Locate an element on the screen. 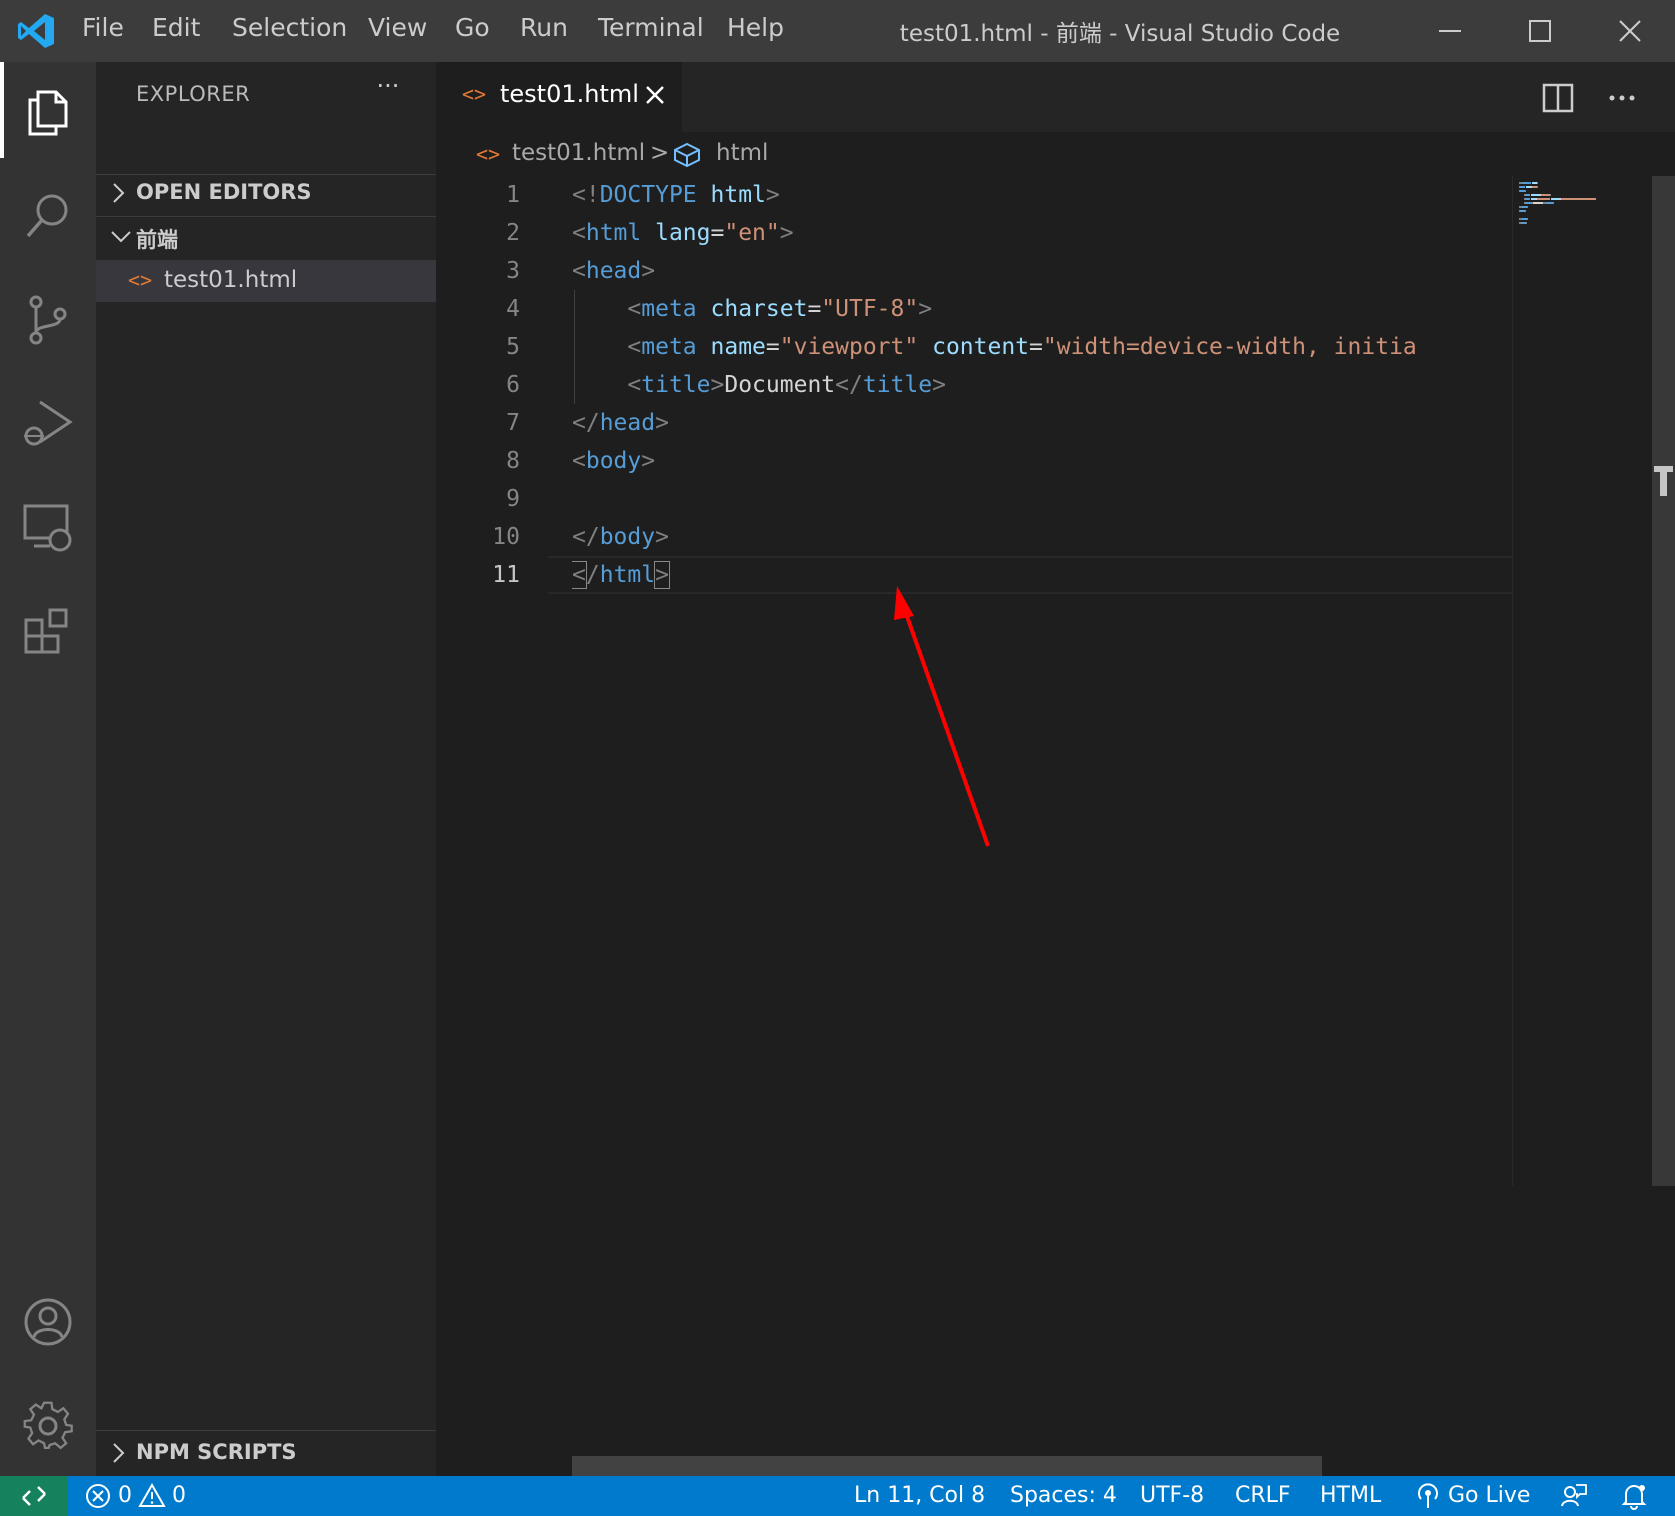 The height and width of the screenshot is (1516, 1675). code-token: html is located at coordinates (738, 195).